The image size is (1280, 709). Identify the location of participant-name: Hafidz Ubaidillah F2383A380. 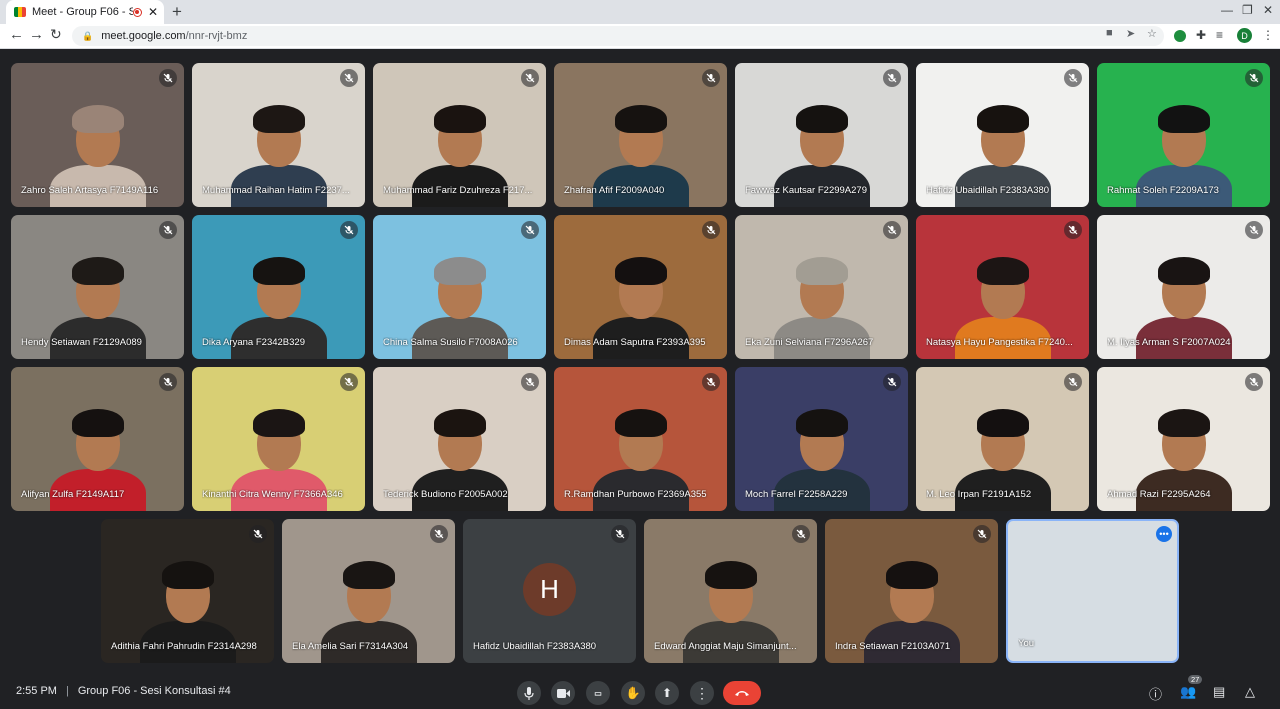
(988, 190).